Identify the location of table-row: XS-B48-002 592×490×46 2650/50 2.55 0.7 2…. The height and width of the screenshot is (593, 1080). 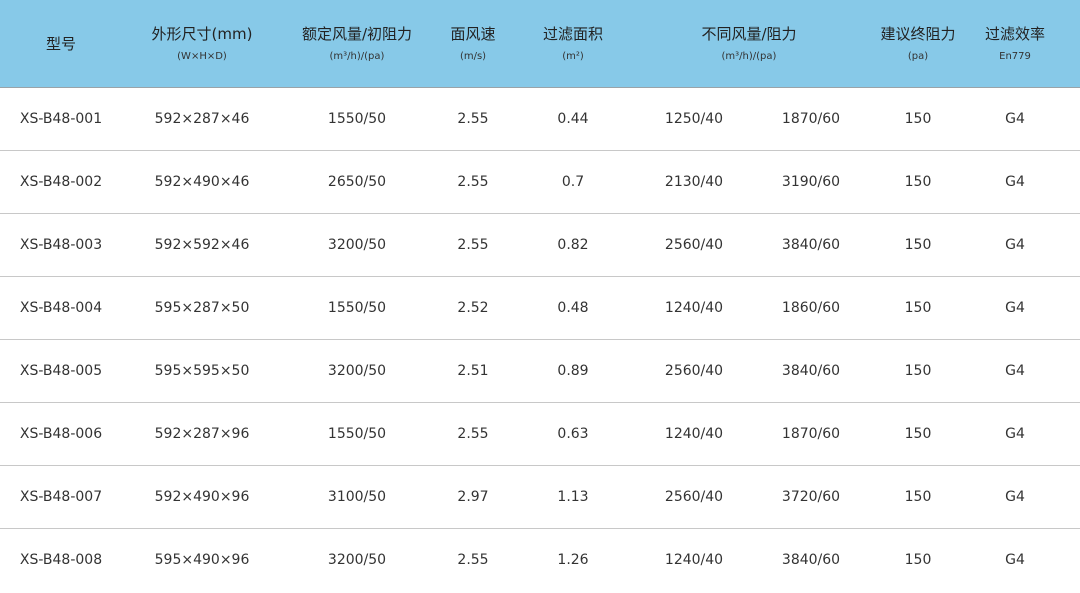
(540, 182).